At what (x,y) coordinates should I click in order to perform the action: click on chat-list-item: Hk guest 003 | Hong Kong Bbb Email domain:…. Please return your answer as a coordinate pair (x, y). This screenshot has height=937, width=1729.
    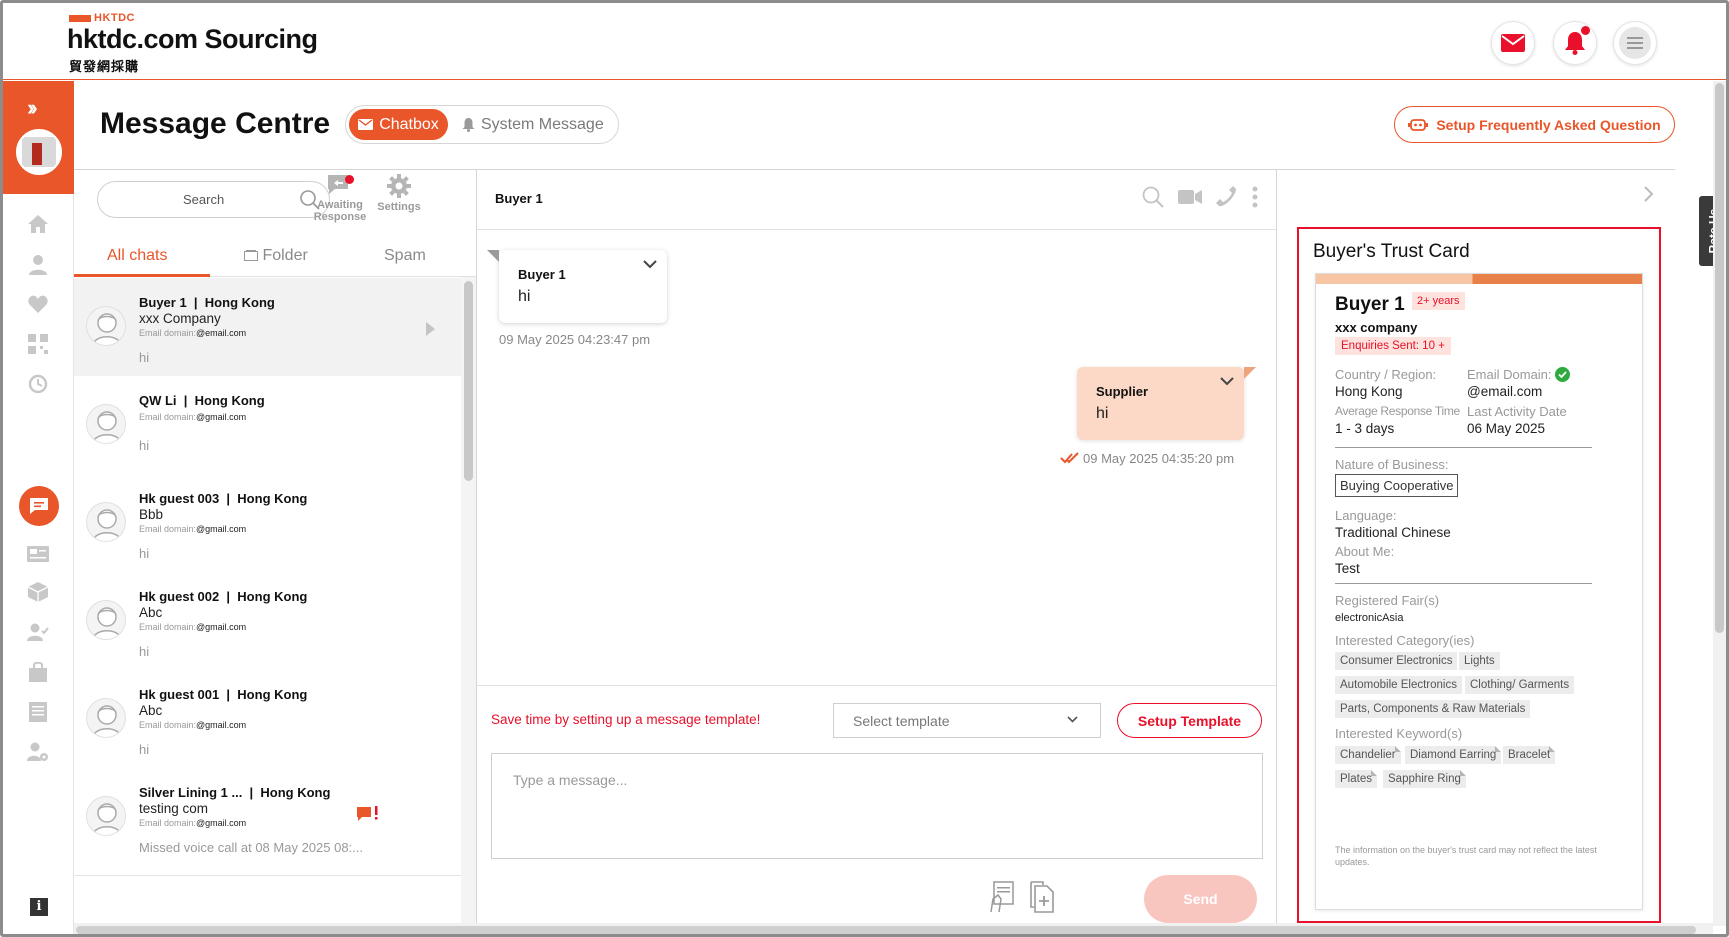
    Looking at the image, I should click on (267, 528).